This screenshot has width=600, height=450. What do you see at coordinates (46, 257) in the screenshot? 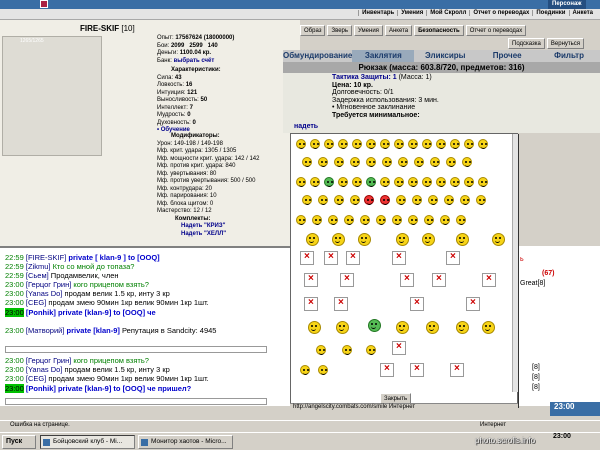
I see `chat-nick: [FIRE-SKIF]` at bounding box center [46, 257].